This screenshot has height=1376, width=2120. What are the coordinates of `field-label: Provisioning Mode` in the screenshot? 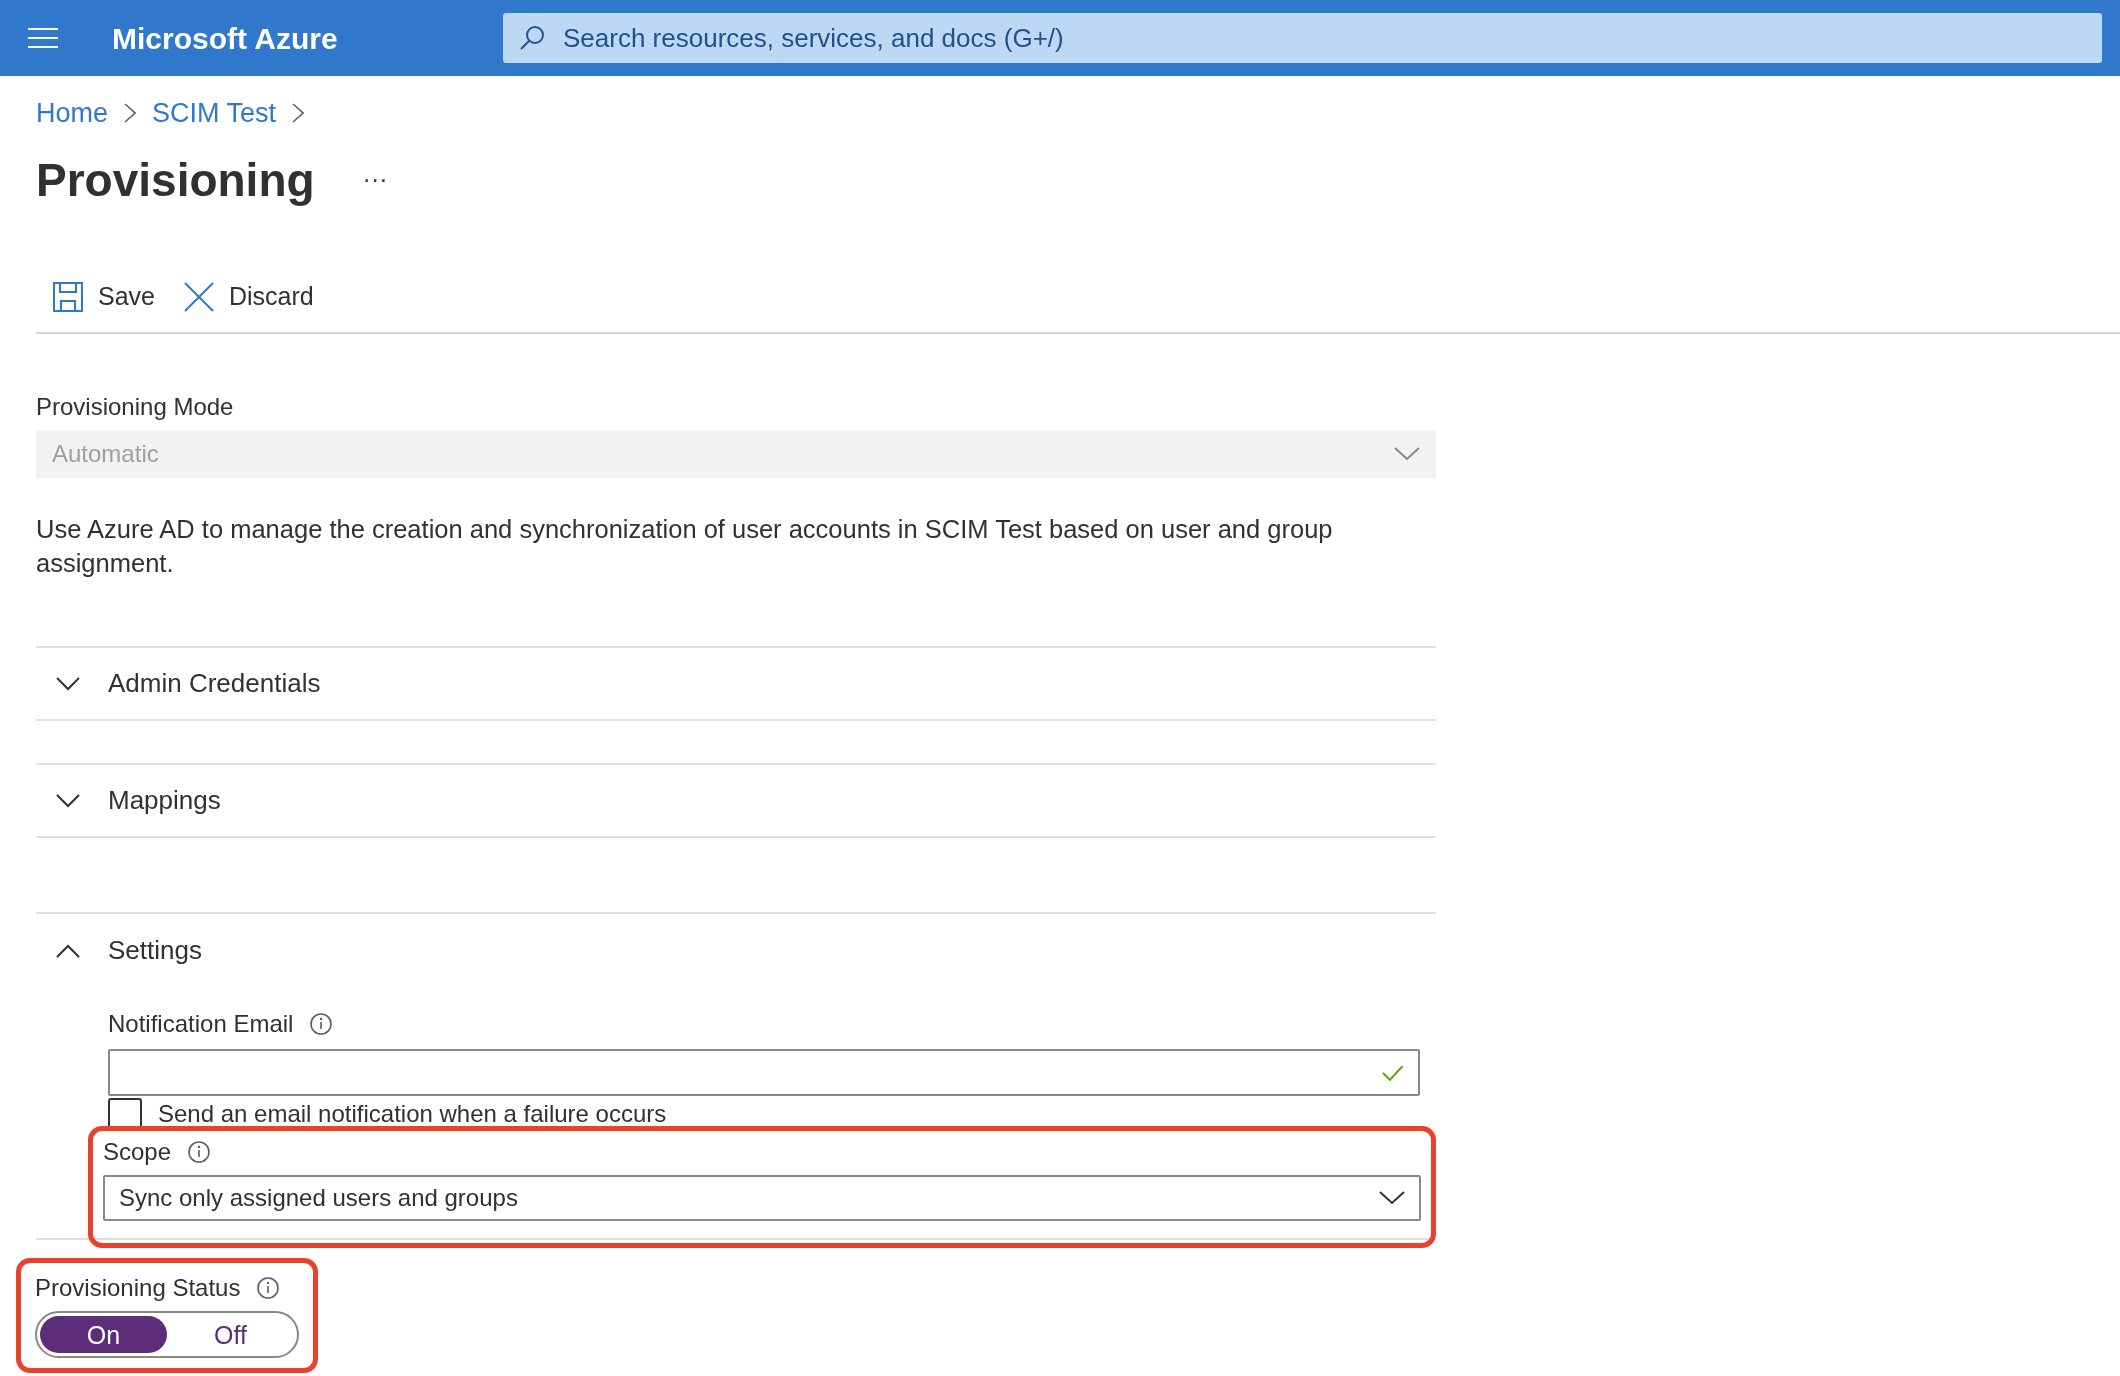 It's located at (135, 407).